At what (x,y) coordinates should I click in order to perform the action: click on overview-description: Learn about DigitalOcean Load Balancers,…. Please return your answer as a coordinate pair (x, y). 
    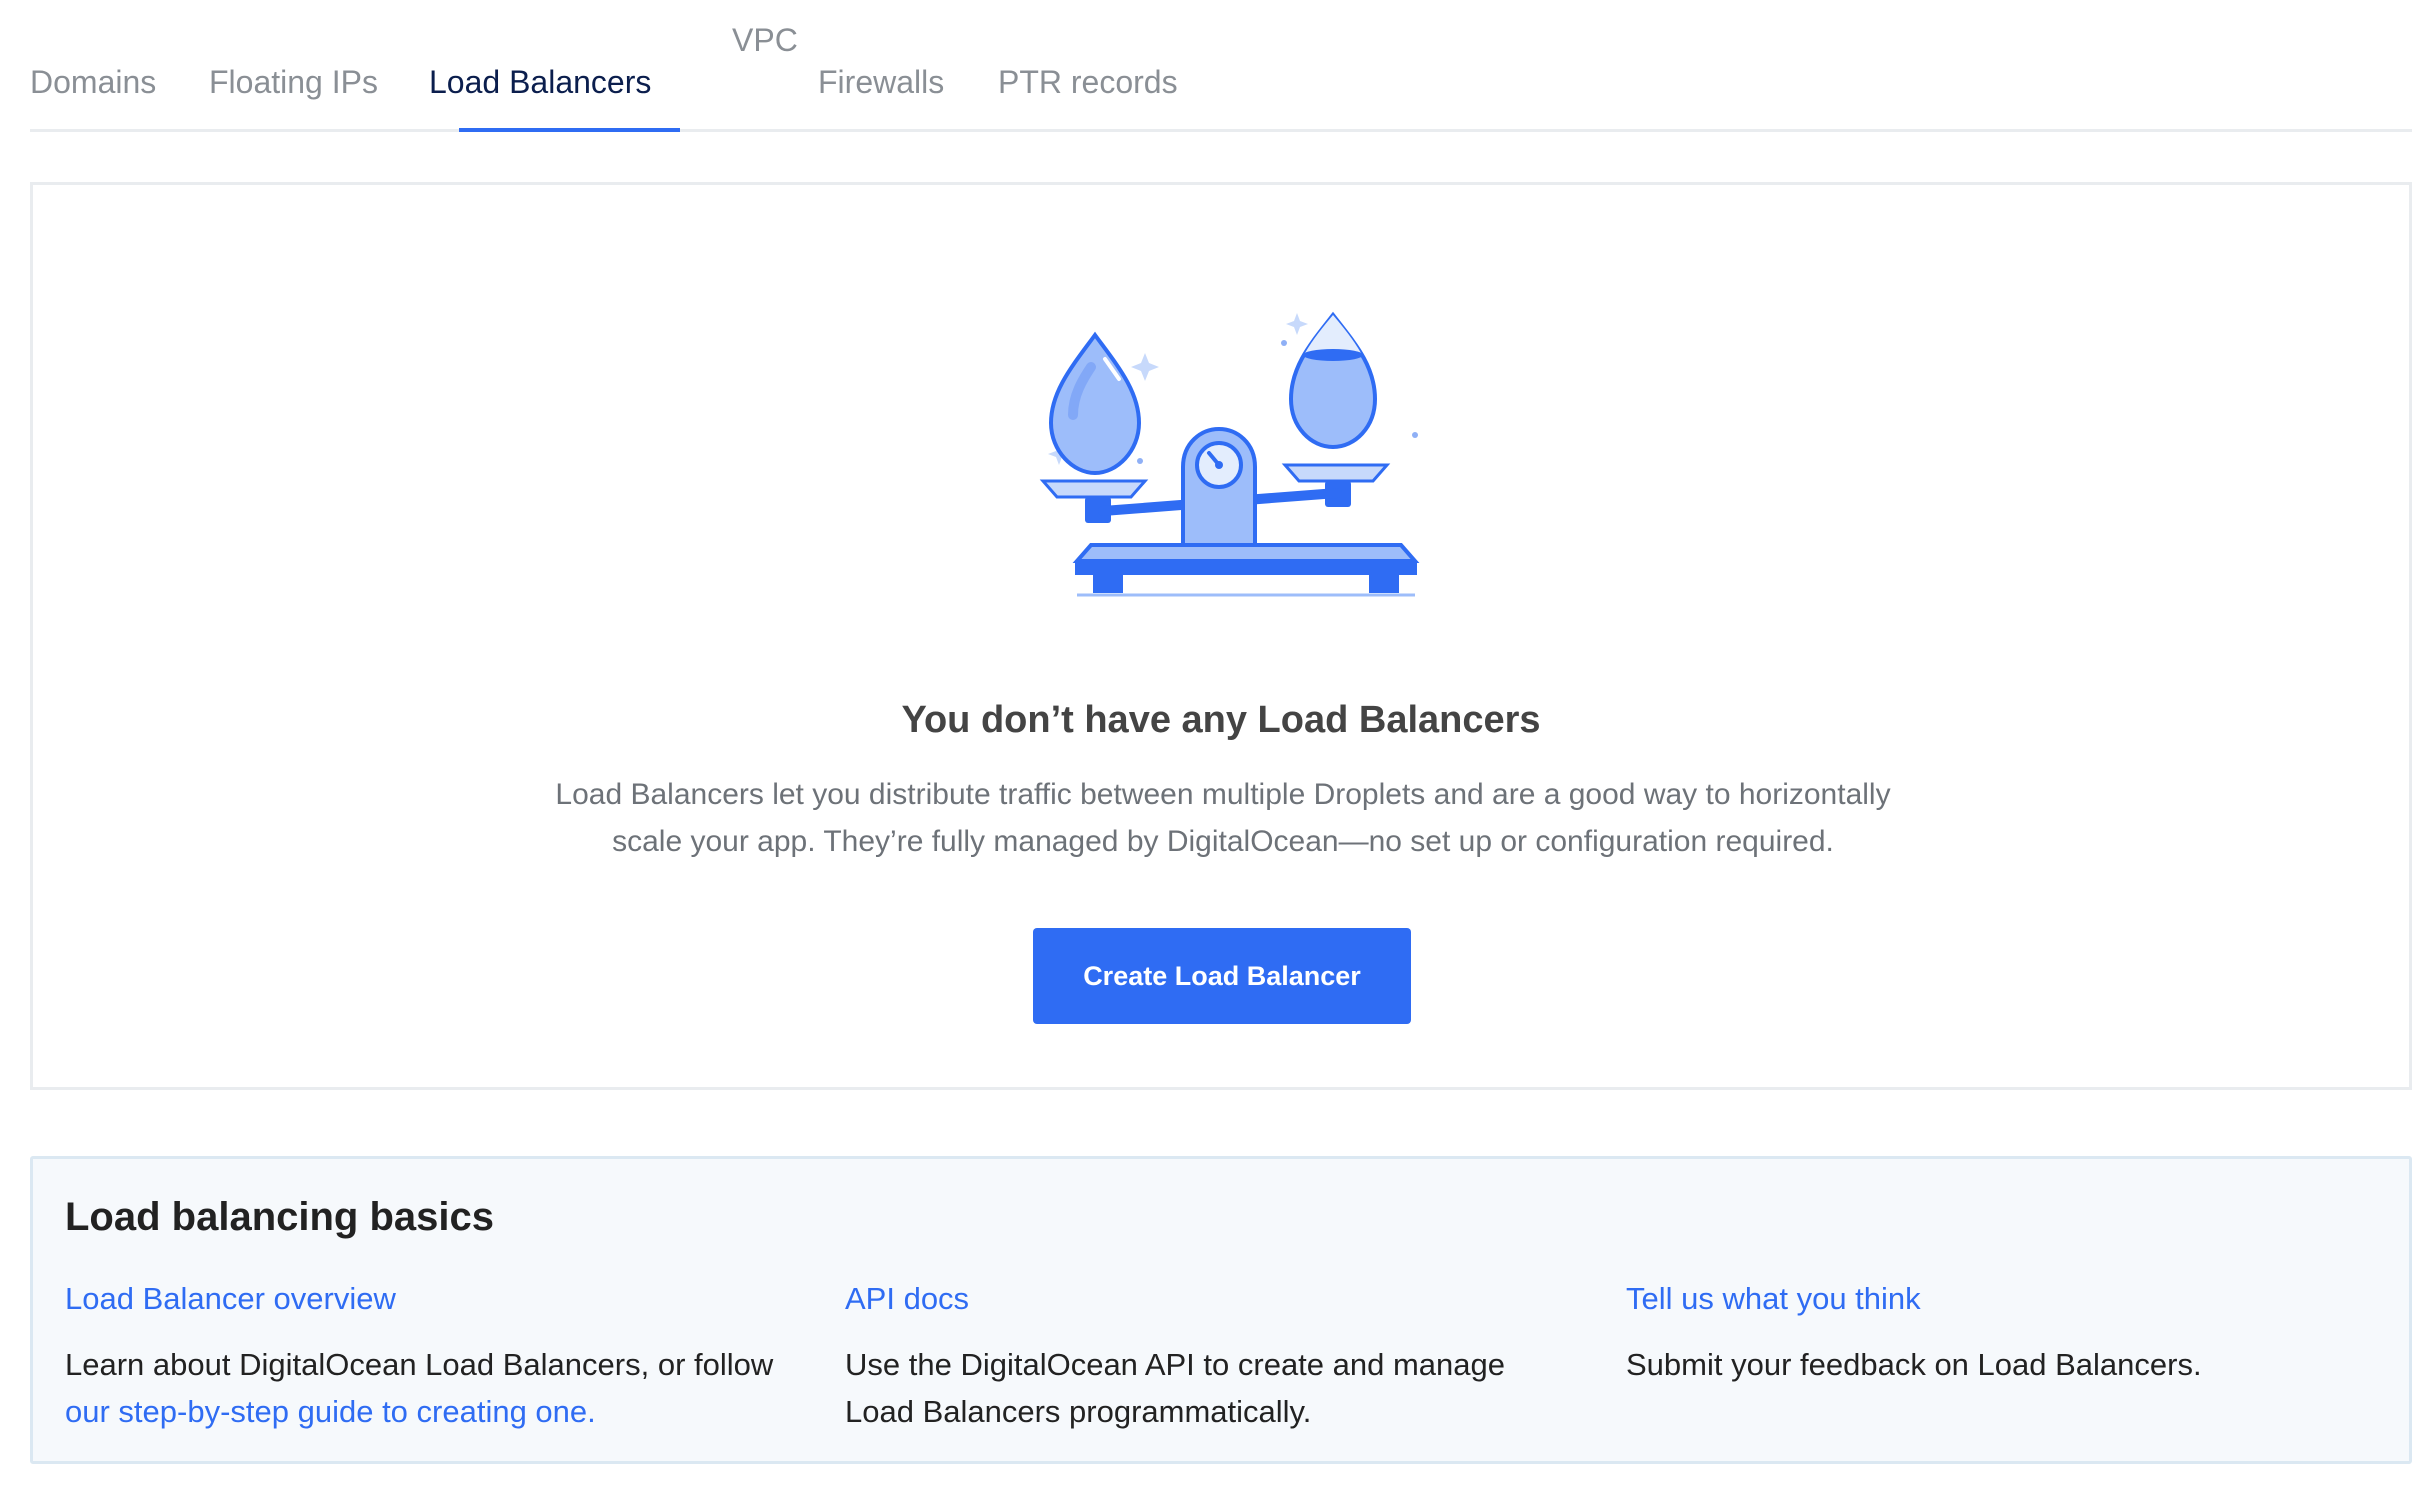
    Looking at the image, I should click on (425, 1388).